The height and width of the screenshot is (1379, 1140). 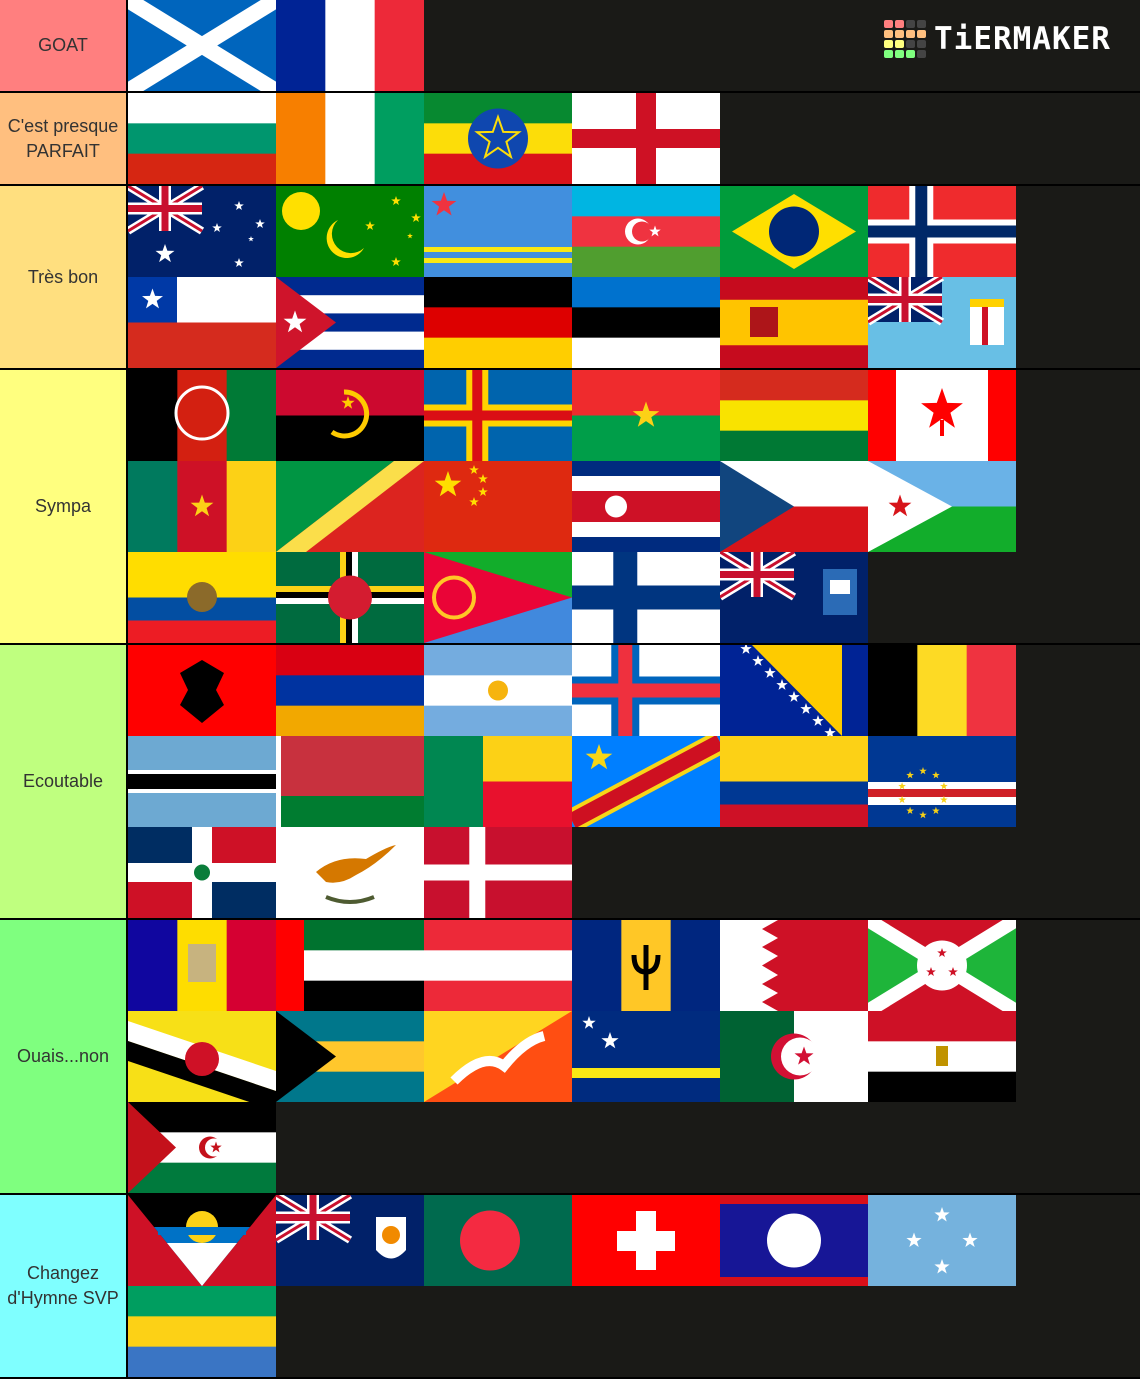 I want to click on flag-belgium-icon, so click(x=942, y=690).